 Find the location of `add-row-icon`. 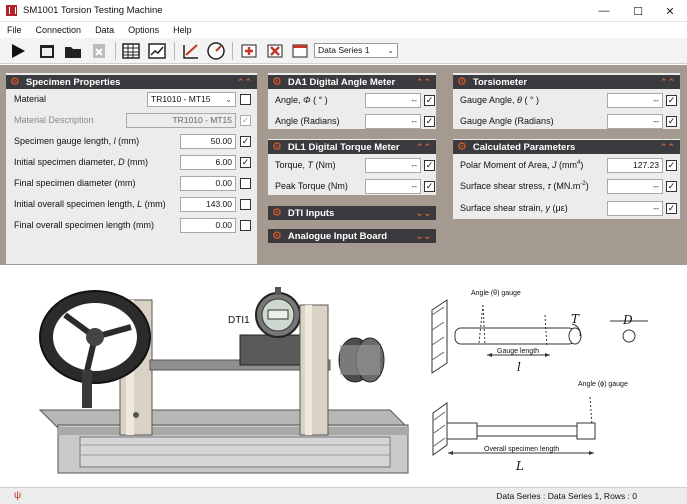

add-row-icon is located at coordinates (249, 51).